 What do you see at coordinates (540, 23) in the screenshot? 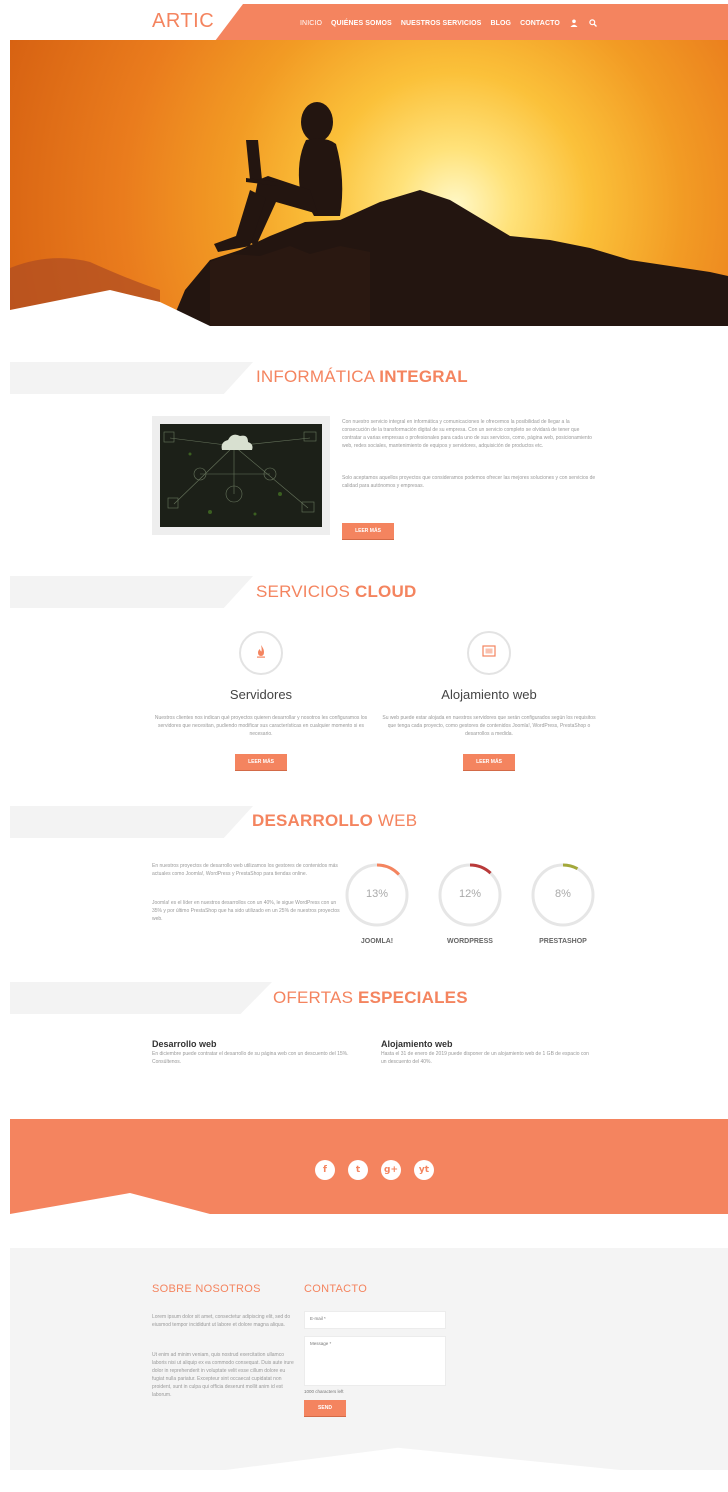
I see `nav-item-contacto: CONTACTO` at bounding box center [540, 23].